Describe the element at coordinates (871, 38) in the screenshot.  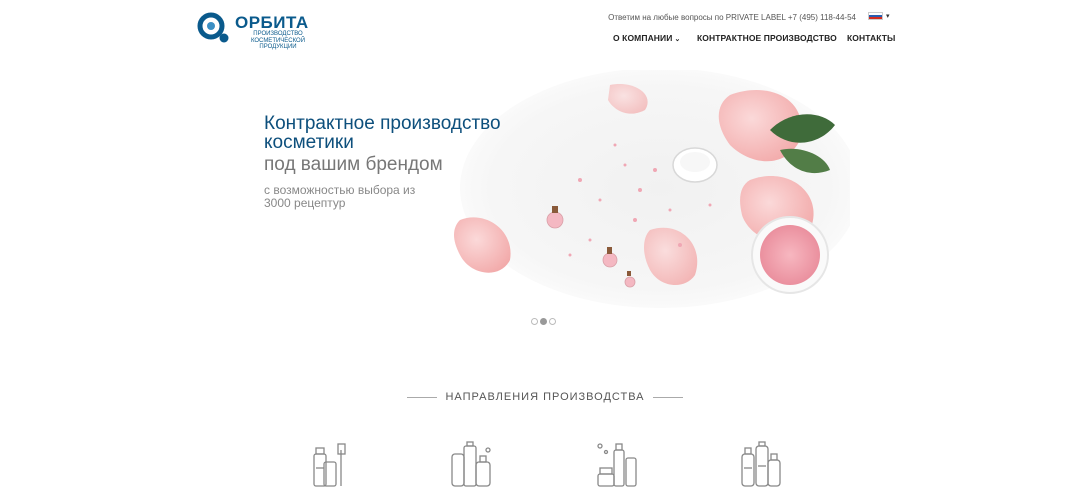
I see `nav-item-contacts: КОНТАКТЫ` at that location.